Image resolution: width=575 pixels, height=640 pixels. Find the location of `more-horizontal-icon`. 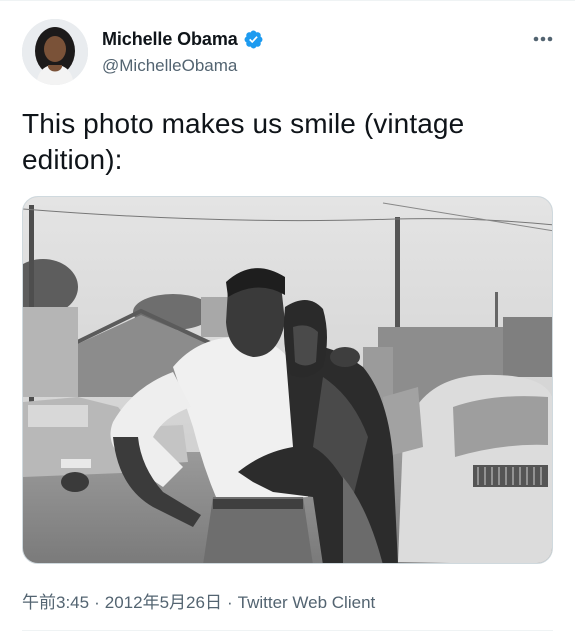

more-horizontal-icon is located at coordinates (543, 39).